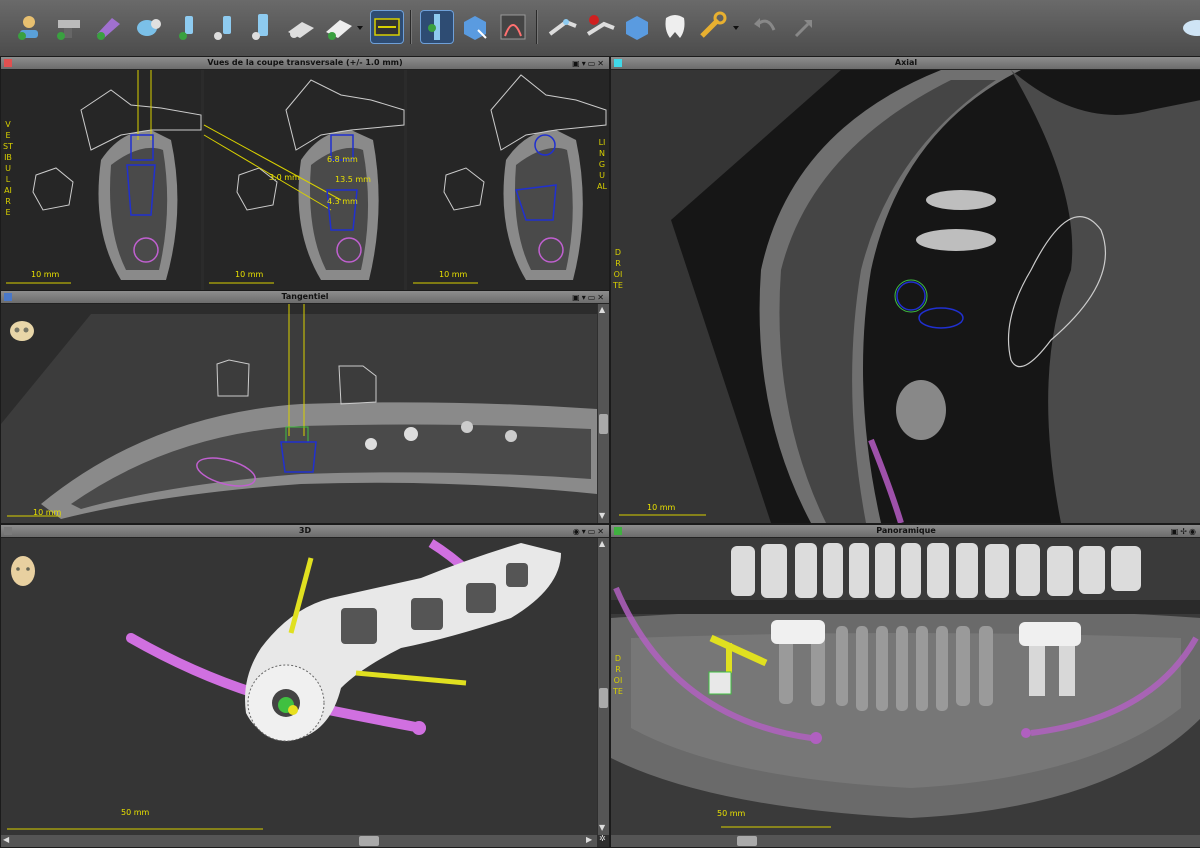 This screenshot has width=1200, height=848. Describe the element at coordinates (284, 177) in the screenshot. I see `measurement-label: 3.0 mm` at that location.